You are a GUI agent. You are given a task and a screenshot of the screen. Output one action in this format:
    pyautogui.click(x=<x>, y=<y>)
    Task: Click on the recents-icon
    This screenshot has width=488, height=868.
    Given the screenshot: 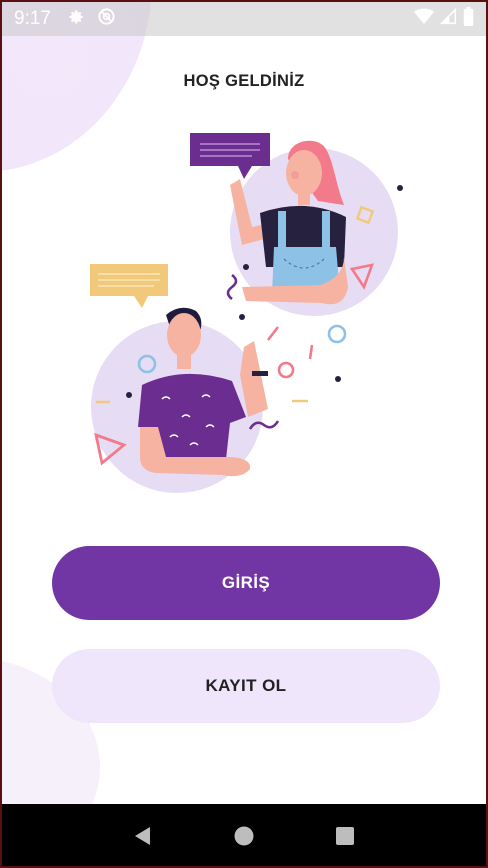 What is the action you would take?
    pyautogui.click(x=345, y=836)
    